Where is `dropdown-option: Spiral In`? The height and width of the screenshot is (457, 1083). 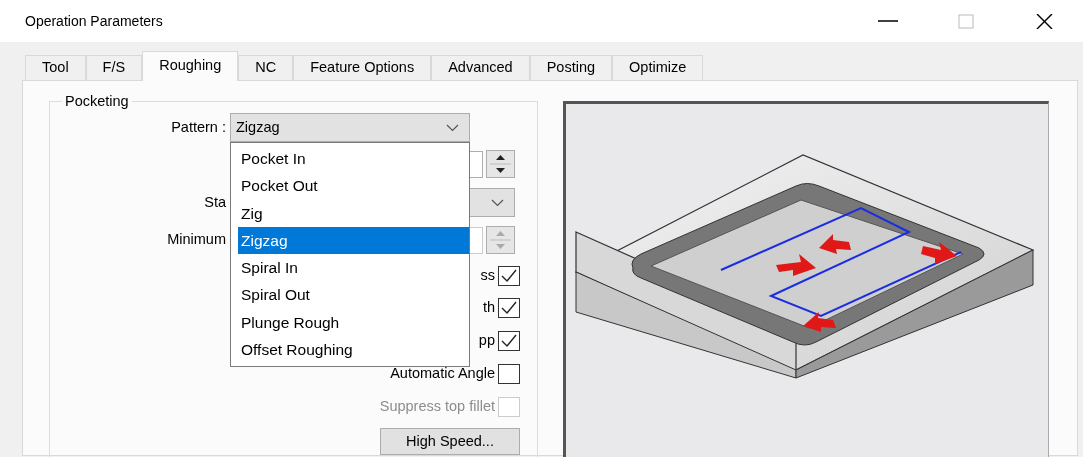
dropdown-option: Spiral In is located at coordinates (353, 268).